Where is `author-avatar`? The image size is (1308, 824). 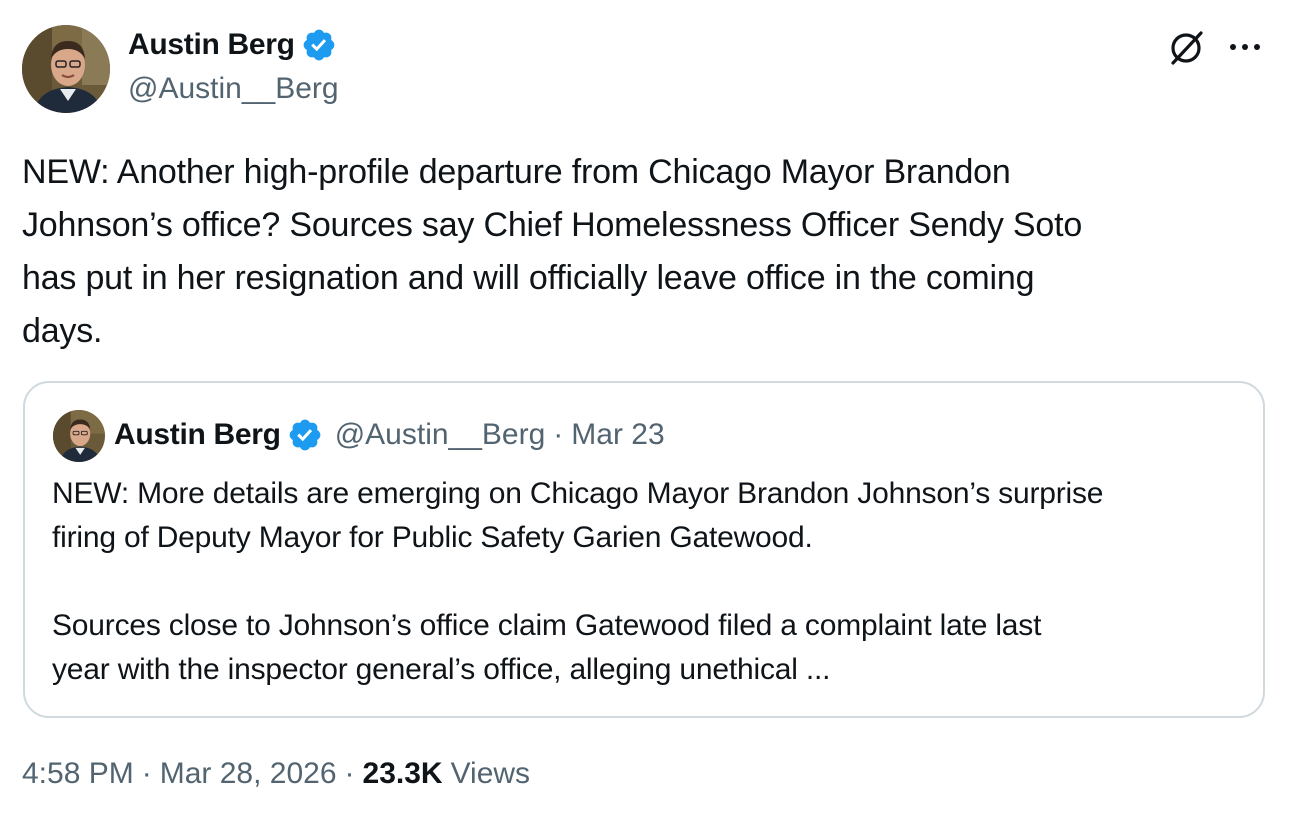
author-avatar is located at coordinates (66, 69).